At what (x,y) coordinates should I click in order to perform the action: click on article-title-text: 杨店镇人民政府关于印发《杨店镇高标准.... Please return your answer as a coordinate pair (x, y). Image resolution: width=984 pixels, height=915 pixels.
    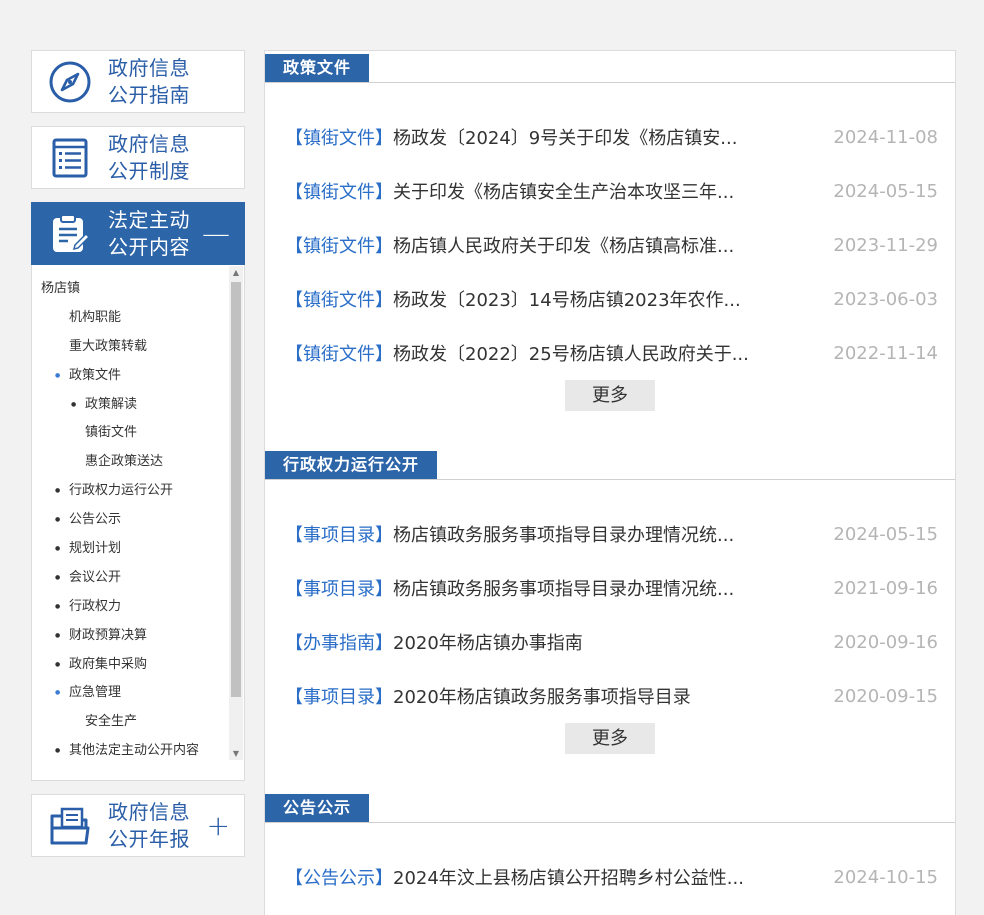
    Looking at the image, I should click on (564, 246).